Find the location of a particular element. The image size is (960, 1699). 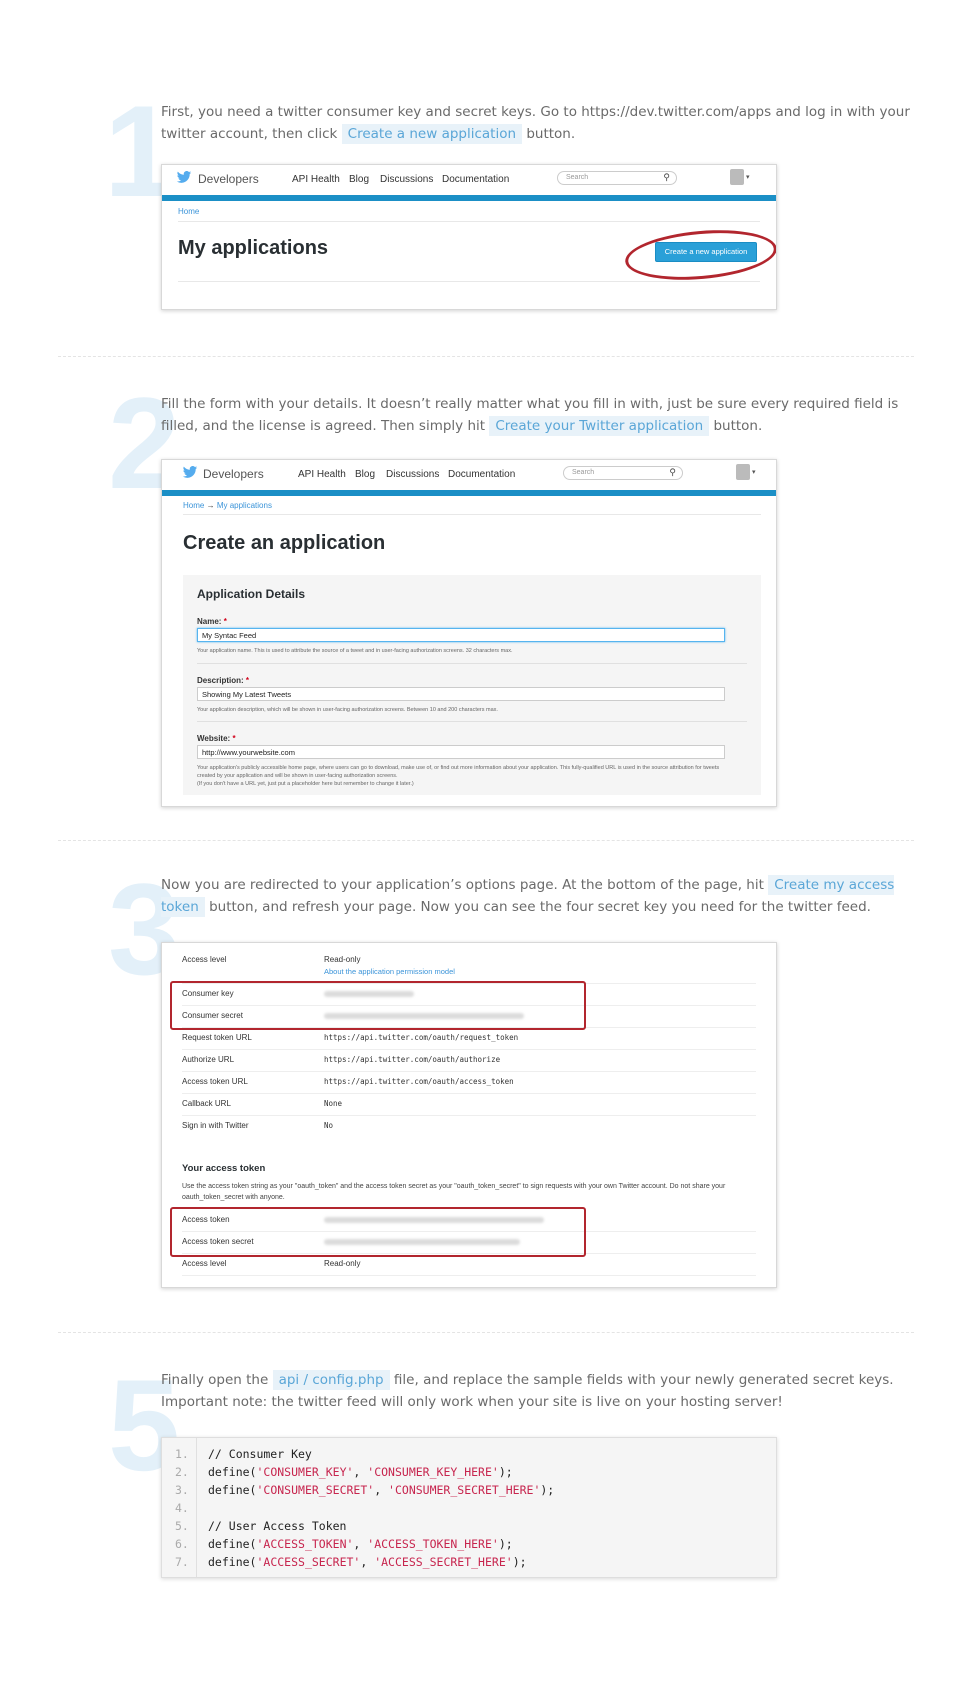

line-number: 4. is located at coordinates (182, 1508).